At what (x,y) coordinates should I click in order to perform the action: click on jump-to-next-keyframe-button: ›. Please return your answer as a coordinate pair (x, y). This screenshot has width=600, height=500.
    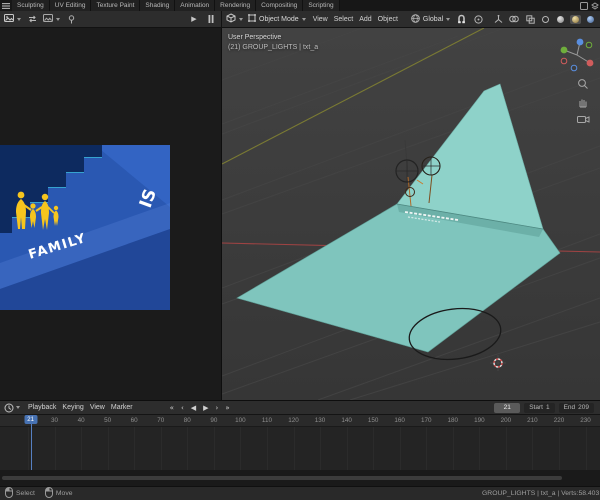
    Looking at the image, I should click on (217, 408).